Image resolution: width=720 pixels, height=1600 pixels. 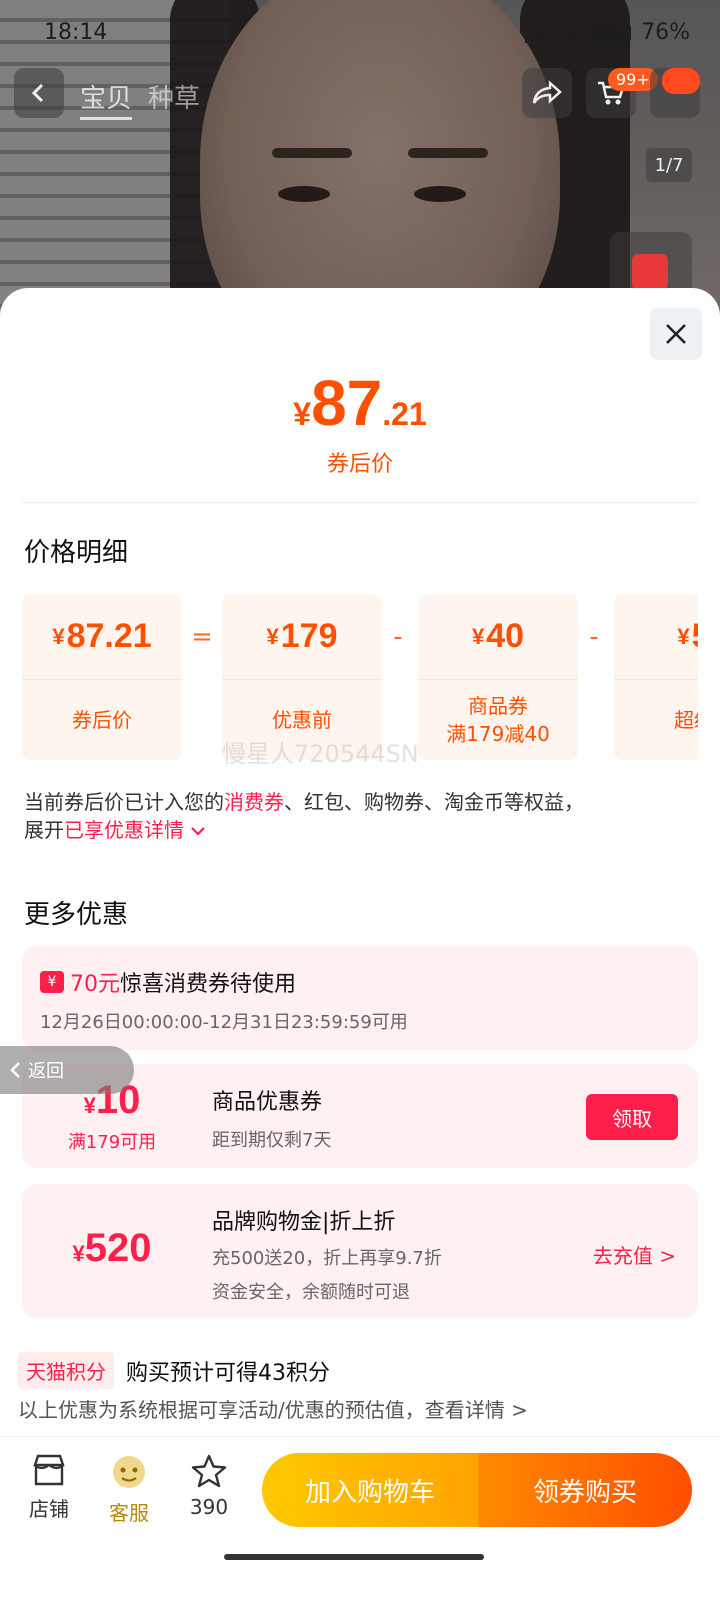 I want to click on favorite-button: 390, so click(x=209, y=1486).